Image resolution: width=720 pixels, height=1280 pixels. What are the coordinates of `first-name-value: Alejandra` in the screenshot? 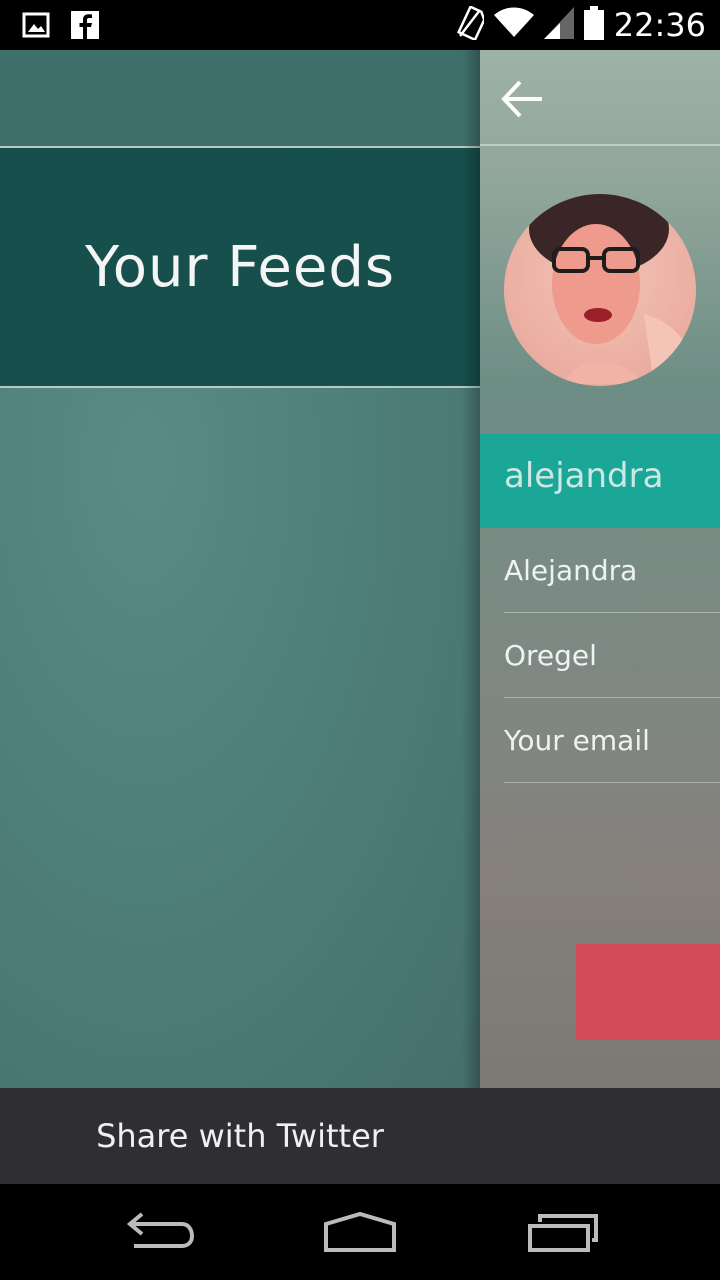 It's located at (571, 570).